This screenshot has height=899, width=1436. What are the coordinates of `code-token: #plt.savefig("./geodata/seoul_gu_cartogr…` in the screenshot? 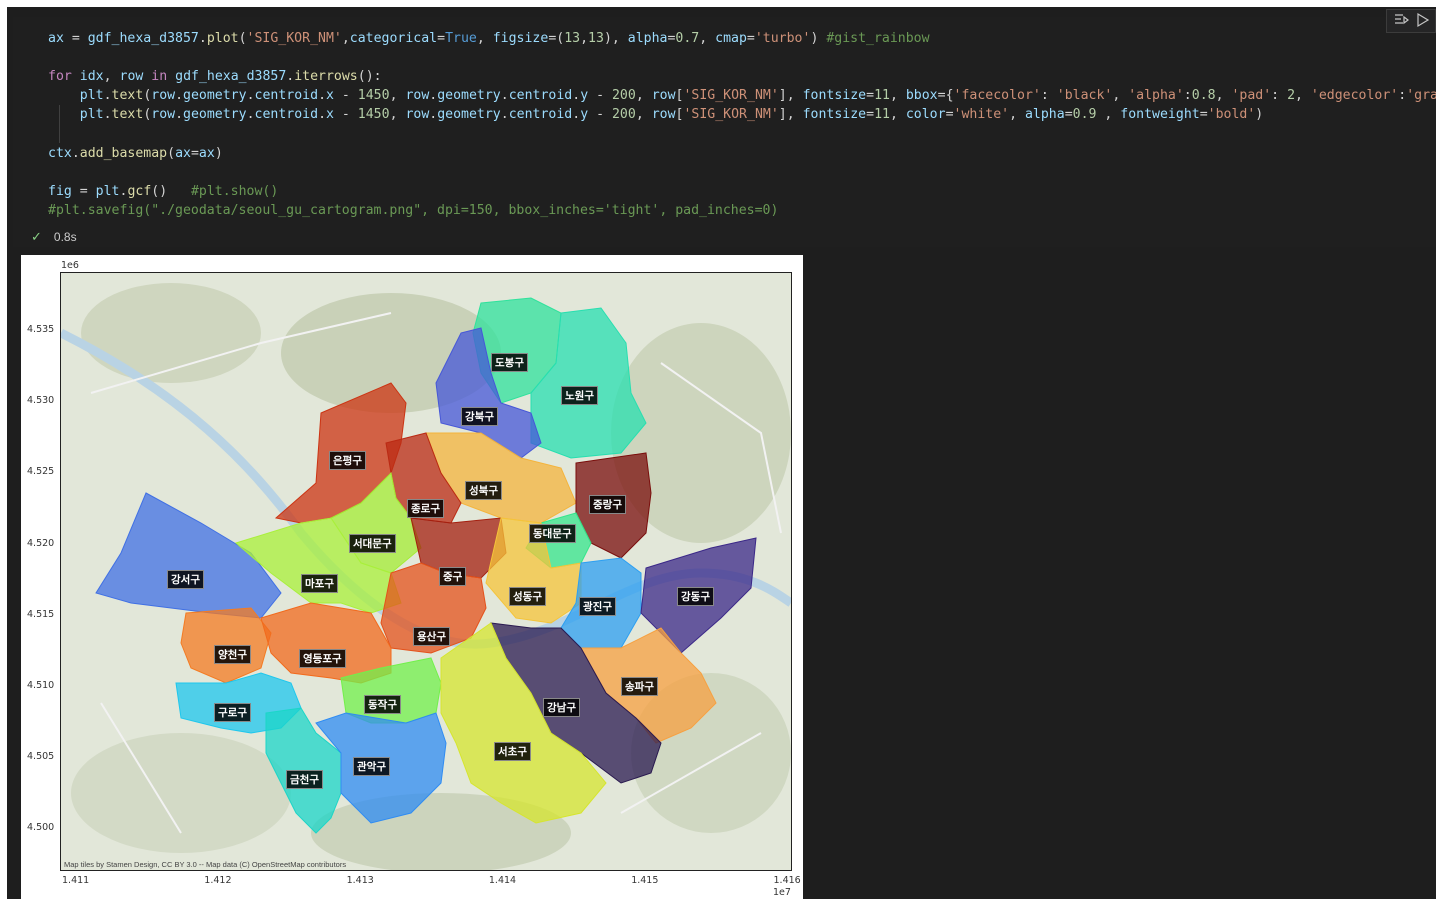 It's located at (413, 210).